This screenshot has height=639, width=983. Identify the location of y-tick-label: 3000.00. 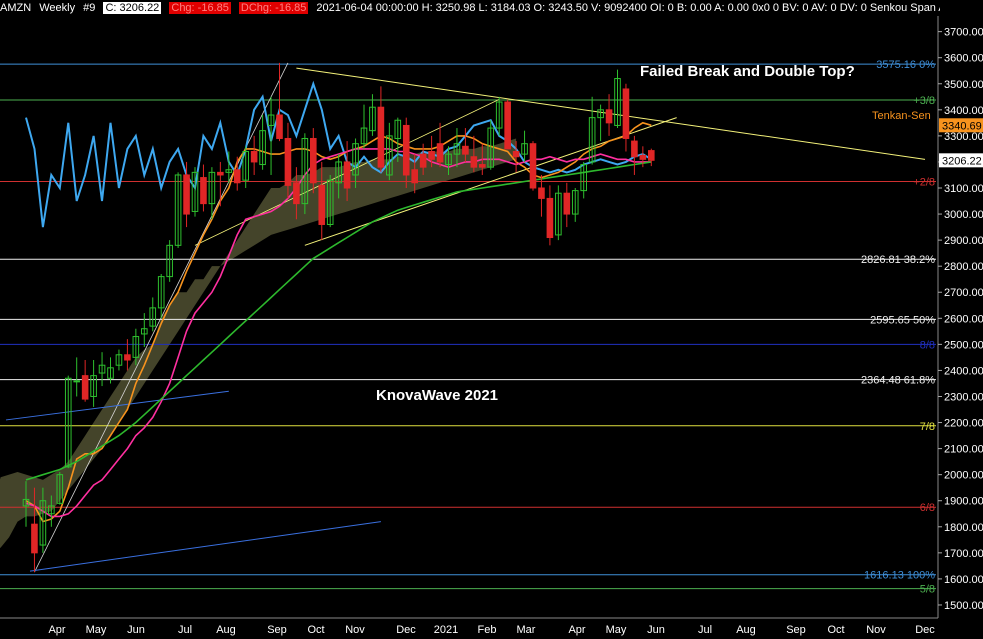
(963, 215).